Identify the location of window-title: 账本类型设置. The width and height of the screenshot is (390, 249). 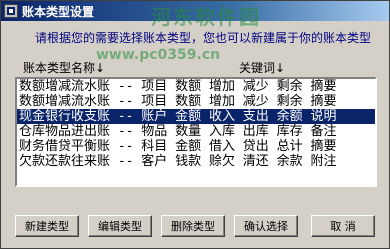
(58, 11).